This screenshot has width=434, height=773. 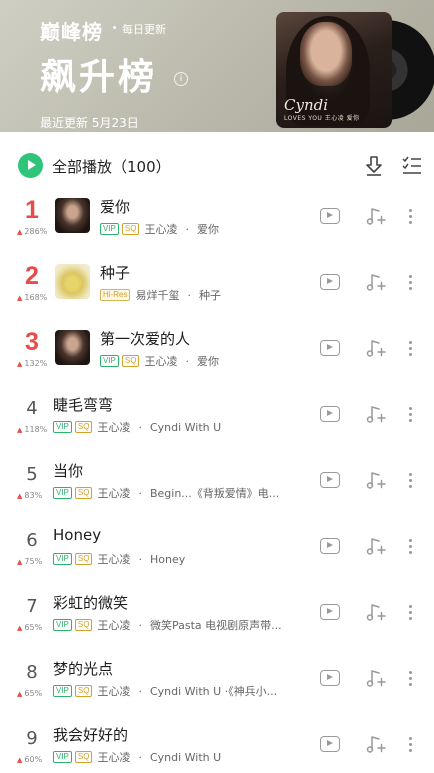 I want to click on trend-indicator: ▲ 132%, so click(x=32, y=363).